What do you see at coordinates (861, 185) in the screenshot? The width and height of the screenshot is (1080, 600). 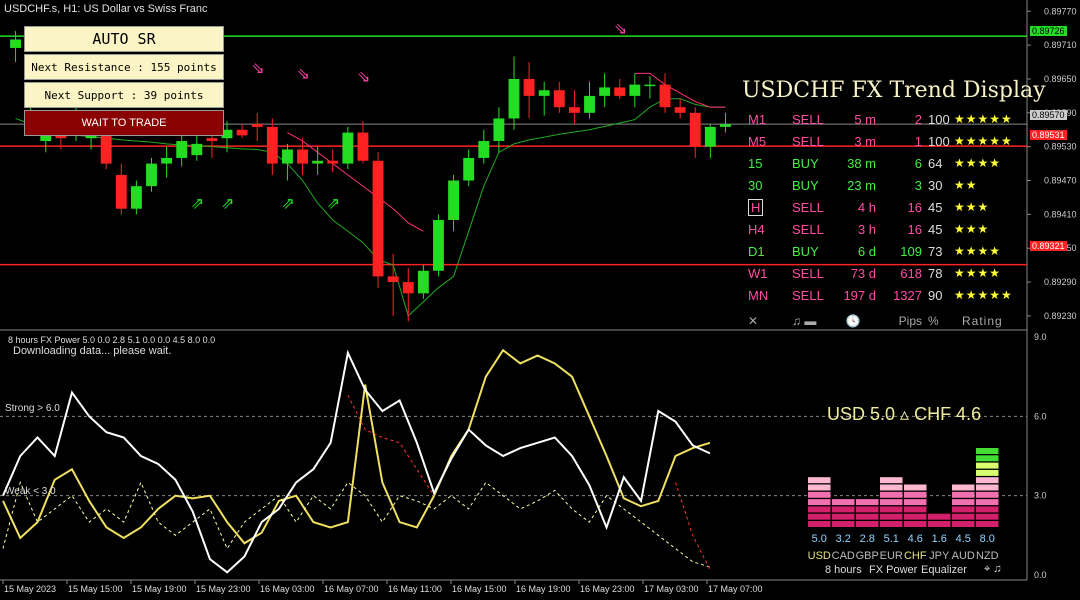 I see `duration-label: 23 m` at bounding box center [861, 185].